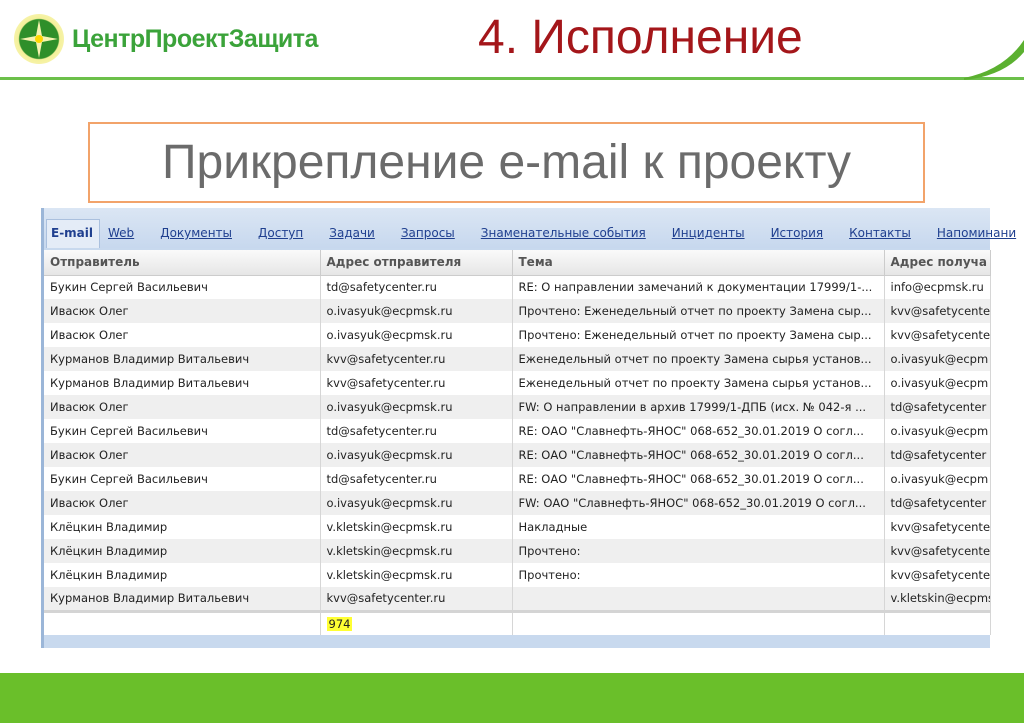  Describe the element at coordinates (182, 263) in the screenshot. I see `column-header: Отправитель` at that location.